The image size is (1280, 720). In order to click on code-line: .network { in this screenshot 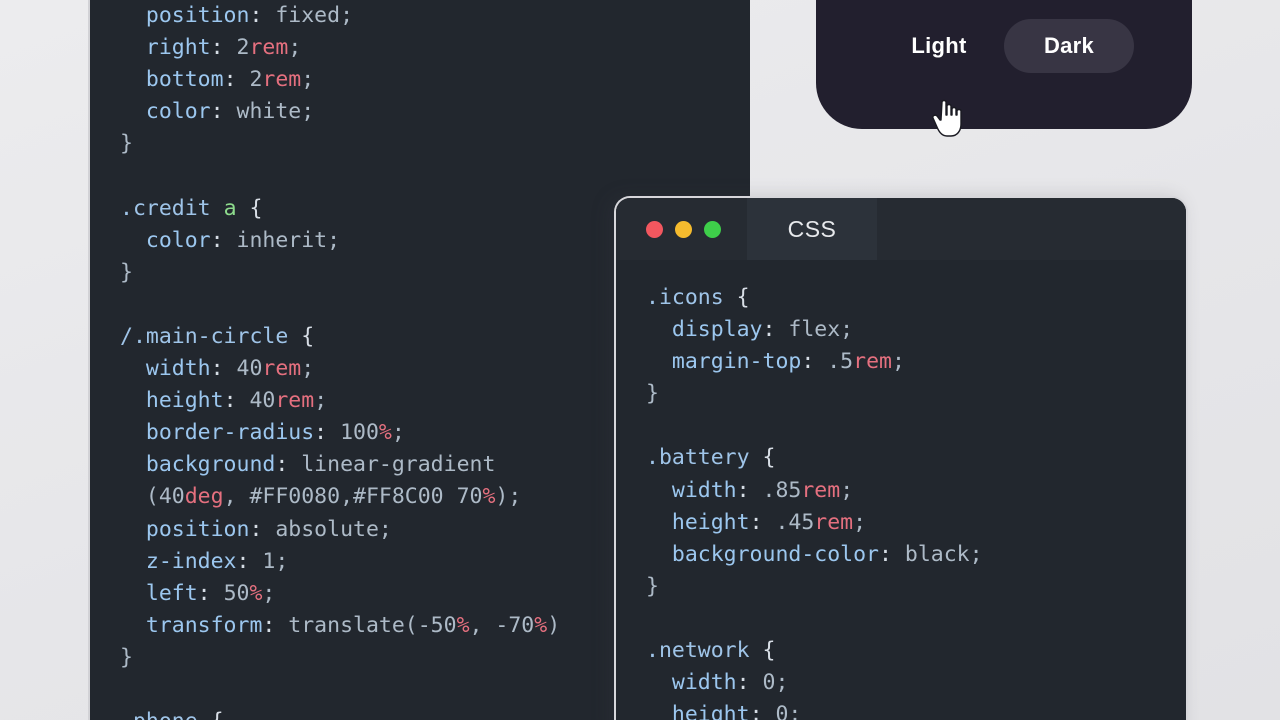, I will do `click(711, 651)`.